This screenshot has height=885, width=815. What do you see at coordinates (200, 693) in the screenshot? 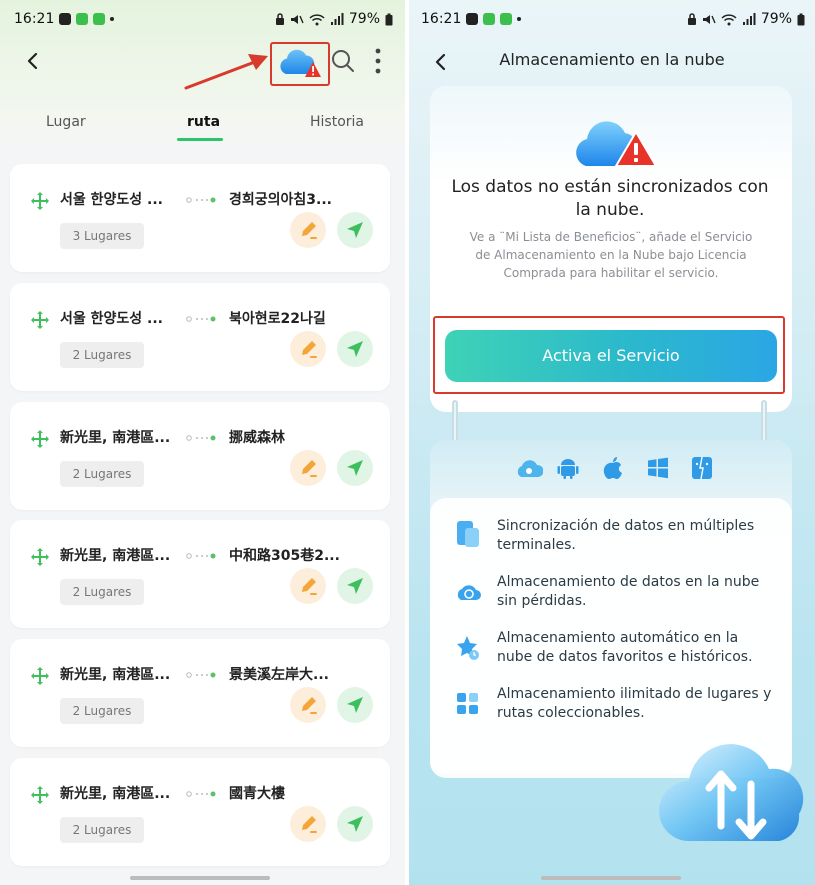
I see `route-card: 新光里, 南港區... 景美溪左岸大... 2 Lugares` at bounding box center [200, 693].